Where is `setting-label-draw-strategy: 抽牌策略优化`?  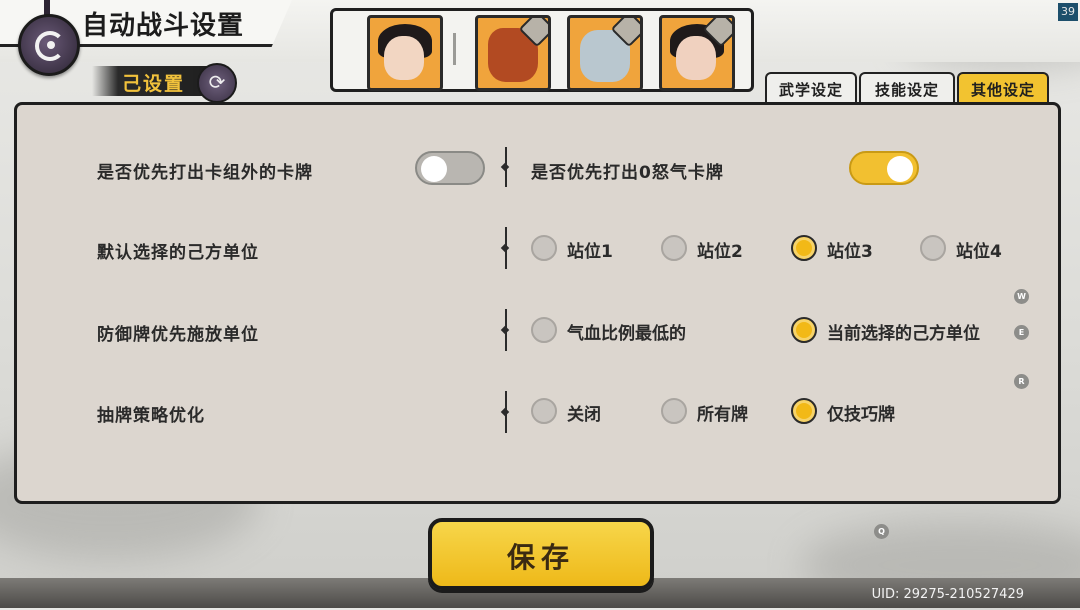 setting-label-draw-strategy: 抽牌策略优化 is located at coordinates (151, 416).